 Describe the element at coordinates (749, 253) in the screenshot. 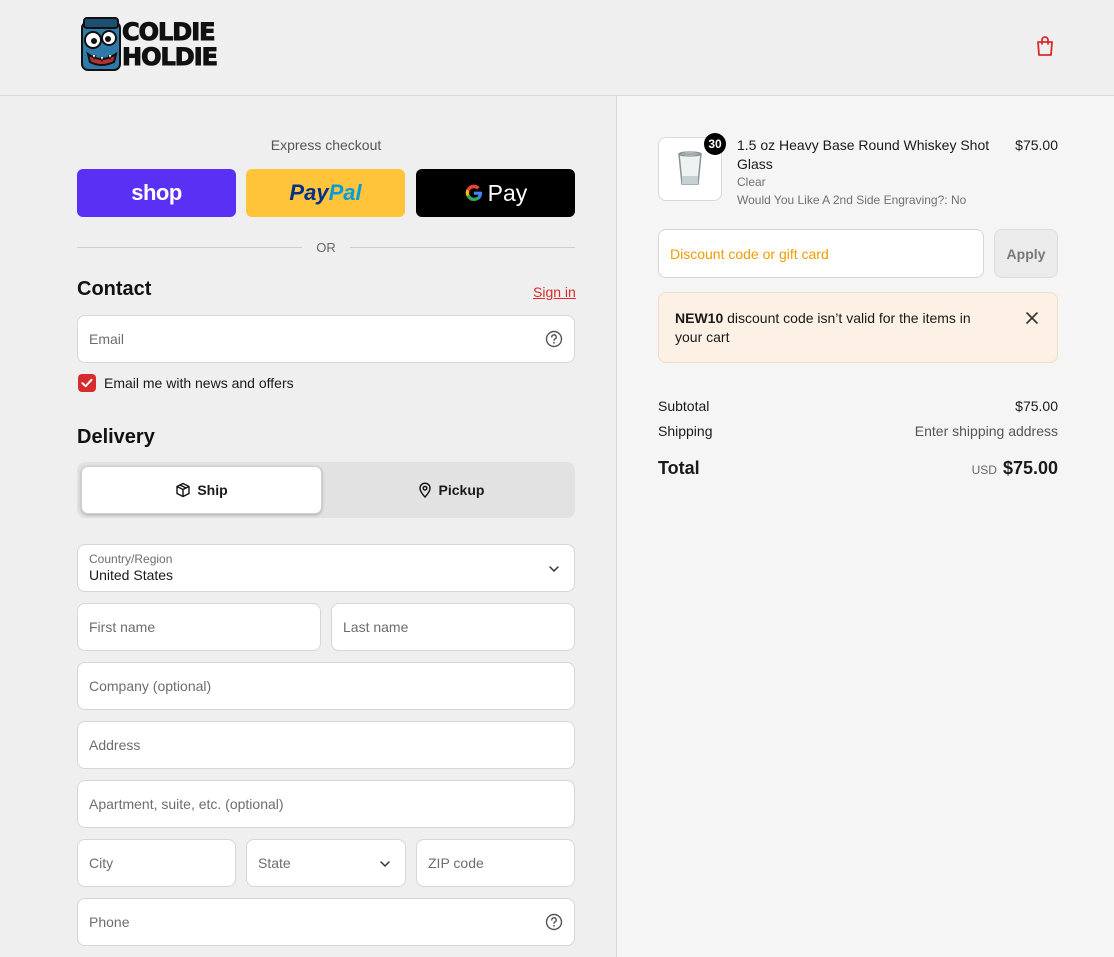

I see `discount-placeholder: Discount code or gift card` at that location.